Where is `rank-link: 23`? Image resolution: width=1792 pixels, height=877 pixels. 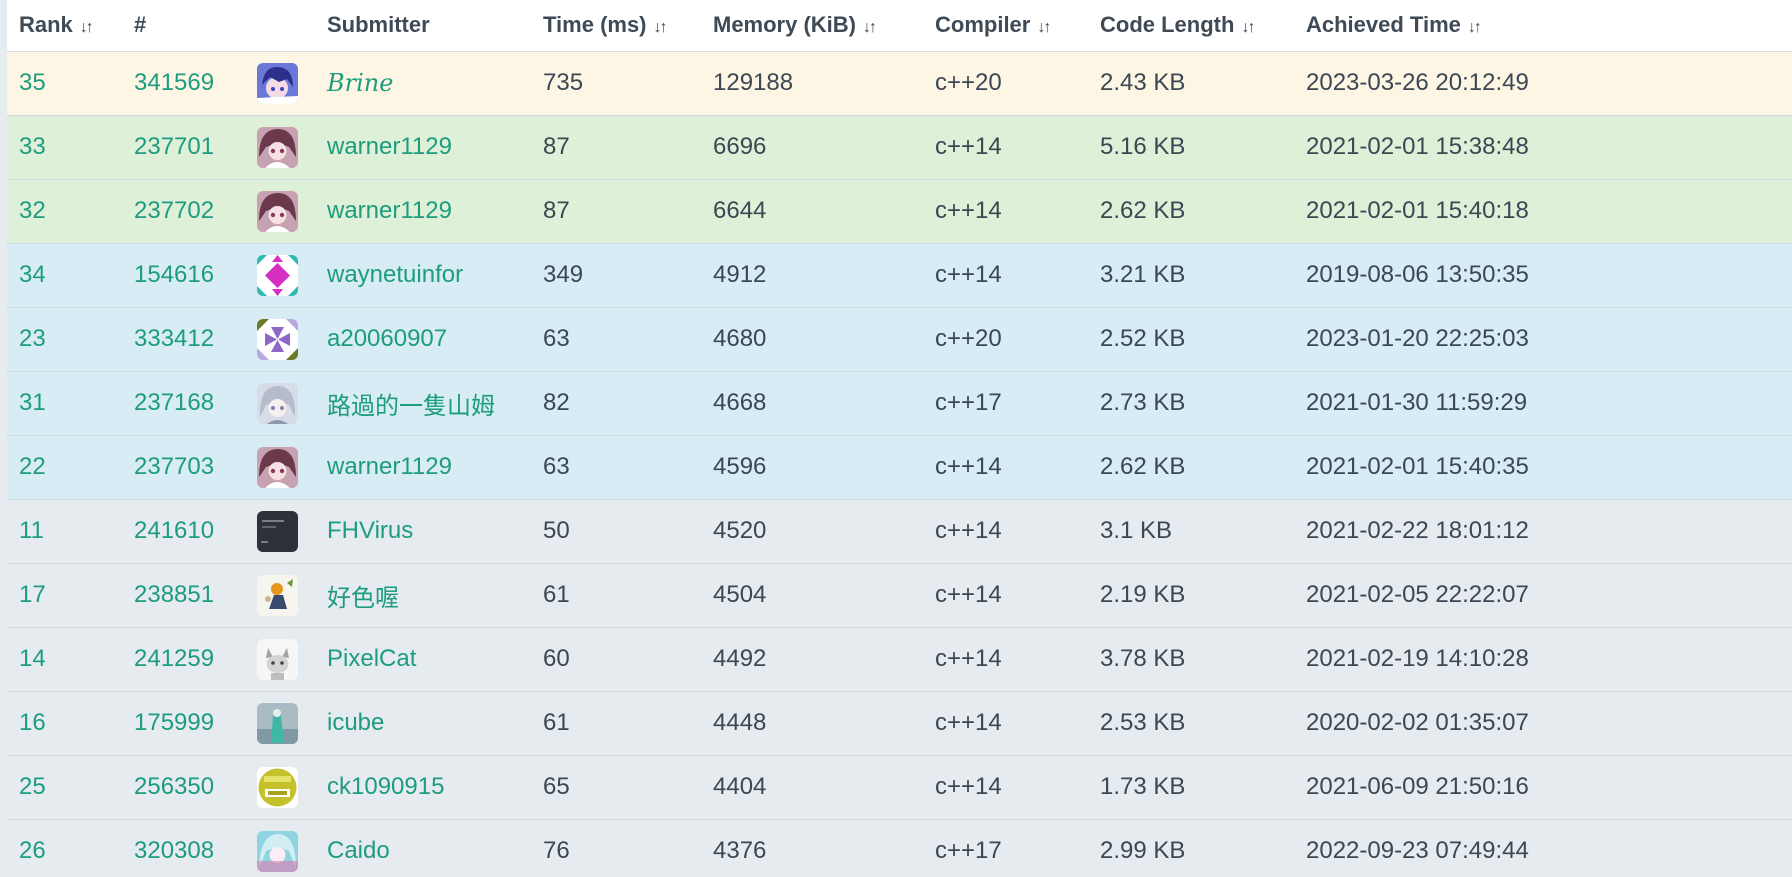 rank-link: 23 is located at coordinates (64, 339).